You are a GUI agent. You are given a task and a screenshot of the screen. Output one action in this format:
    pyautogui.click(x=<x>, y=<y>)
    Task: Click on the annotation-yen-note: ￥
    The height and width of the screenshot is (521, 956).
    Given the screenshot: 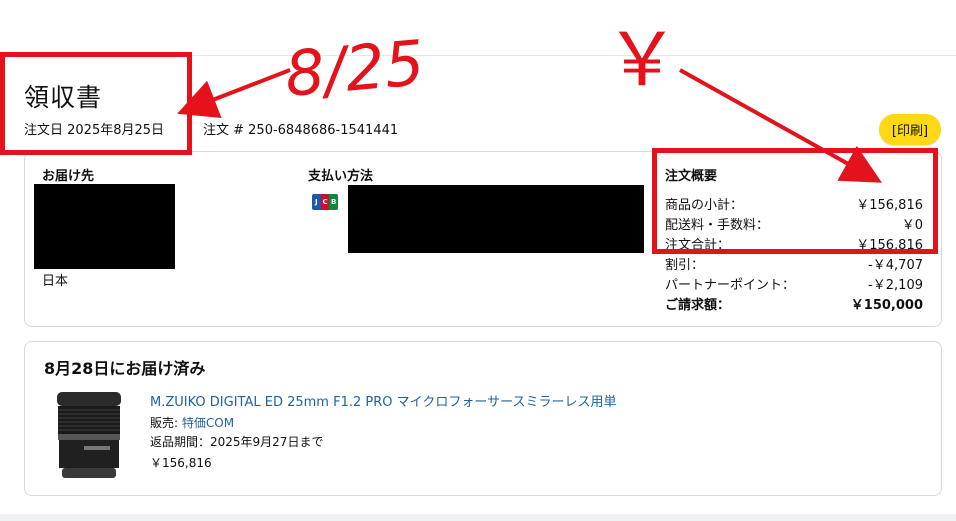 What is the action you would take?
    pyautogui.click(x=642, y=60)
    